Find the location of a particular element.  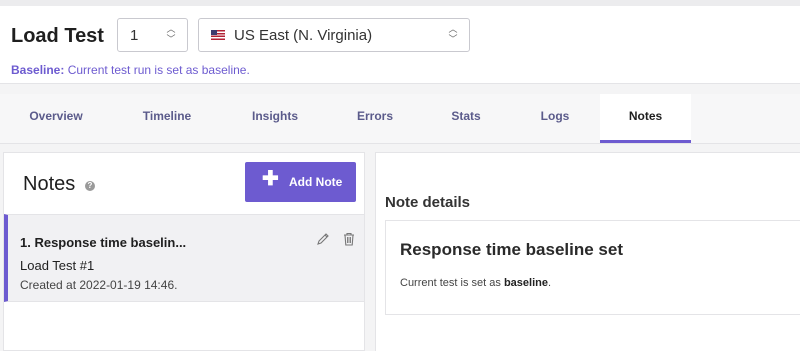

tab-insights: Insights is located at coordinates (275, 118).